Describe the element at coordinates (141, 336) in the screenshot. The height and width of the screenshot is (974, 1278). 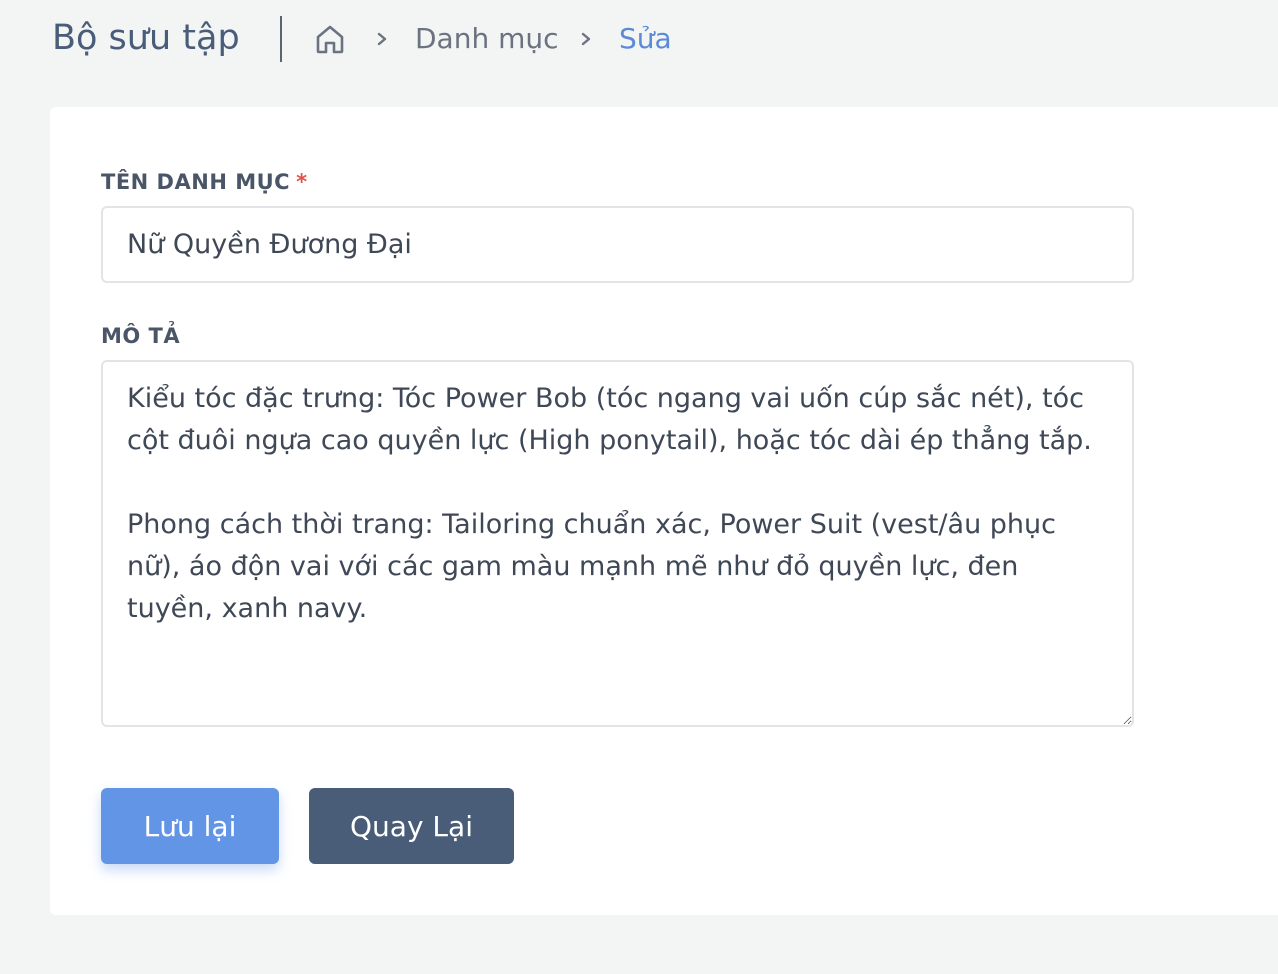
I see `description-label: MÔ TẢ` at that location.